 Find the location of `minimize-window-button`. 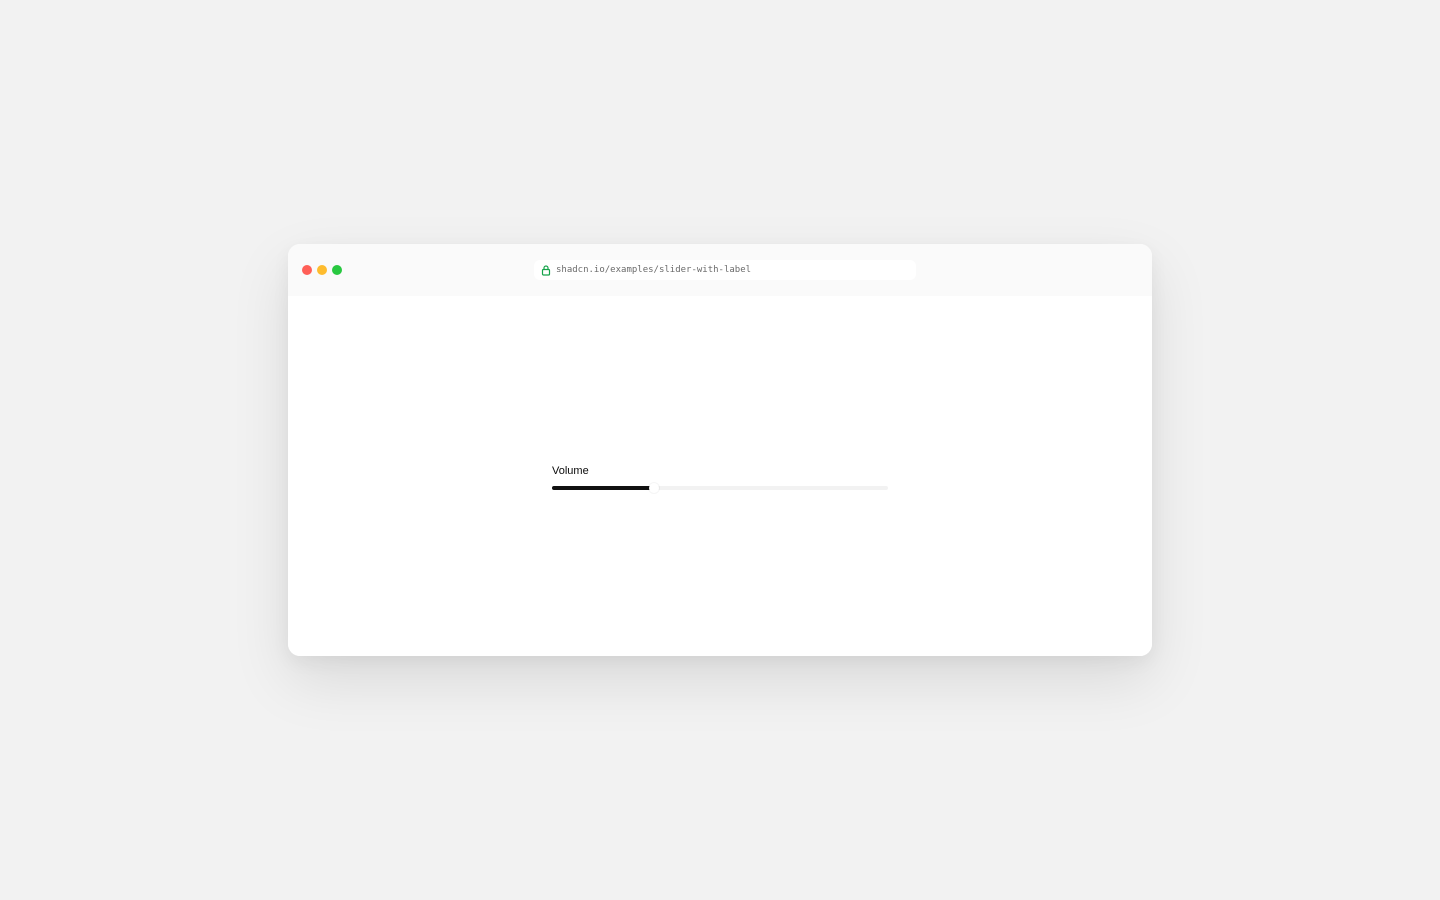

minimize-window-button is located at coordinates (322, 270).